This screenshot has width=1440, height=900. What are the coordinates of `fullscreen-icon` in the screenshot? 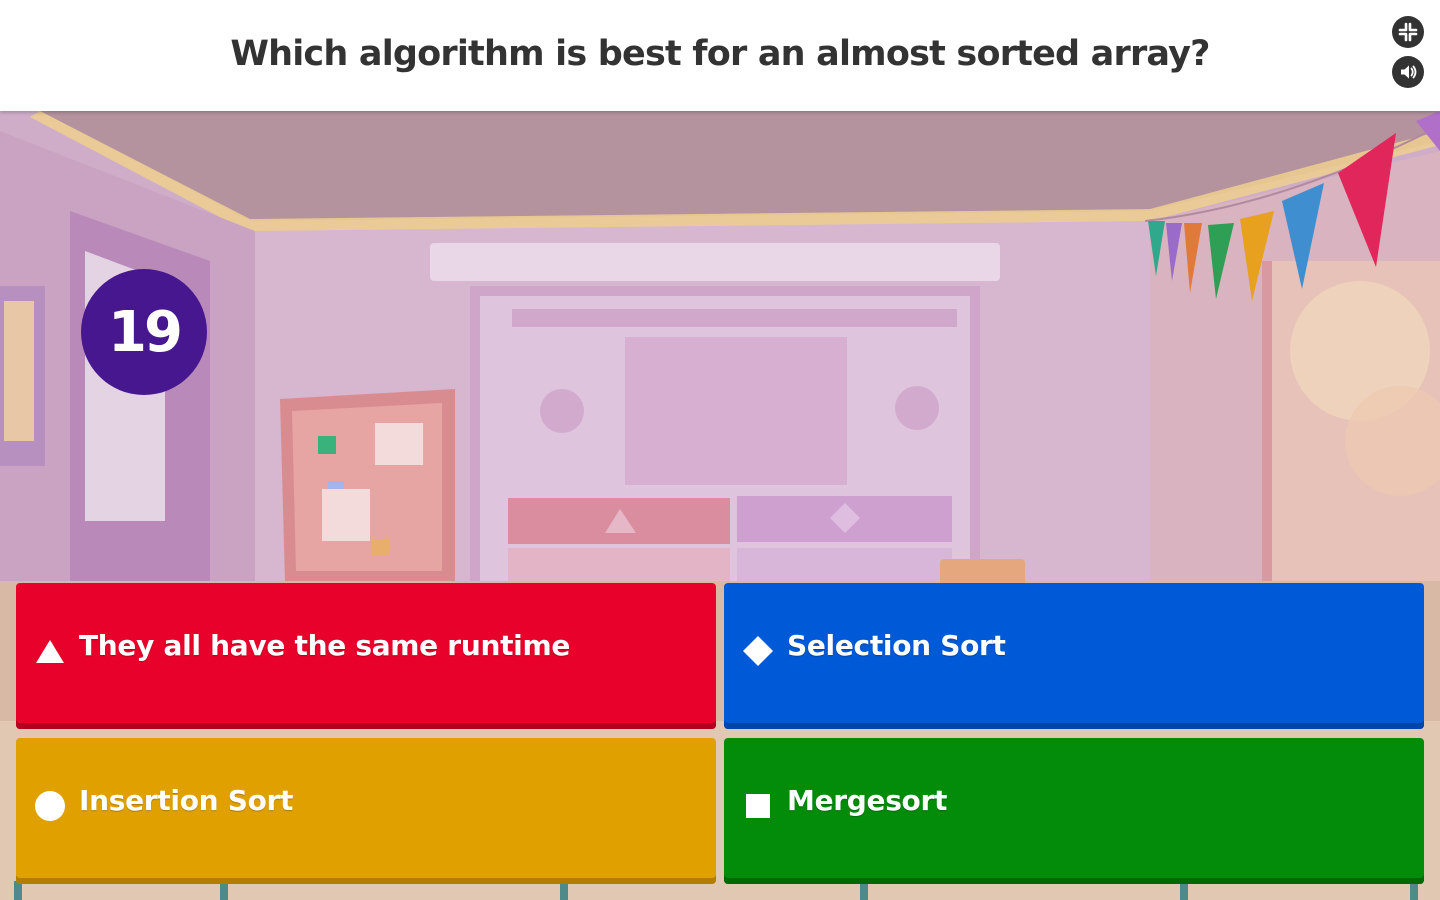 It's located at (1408, 32).